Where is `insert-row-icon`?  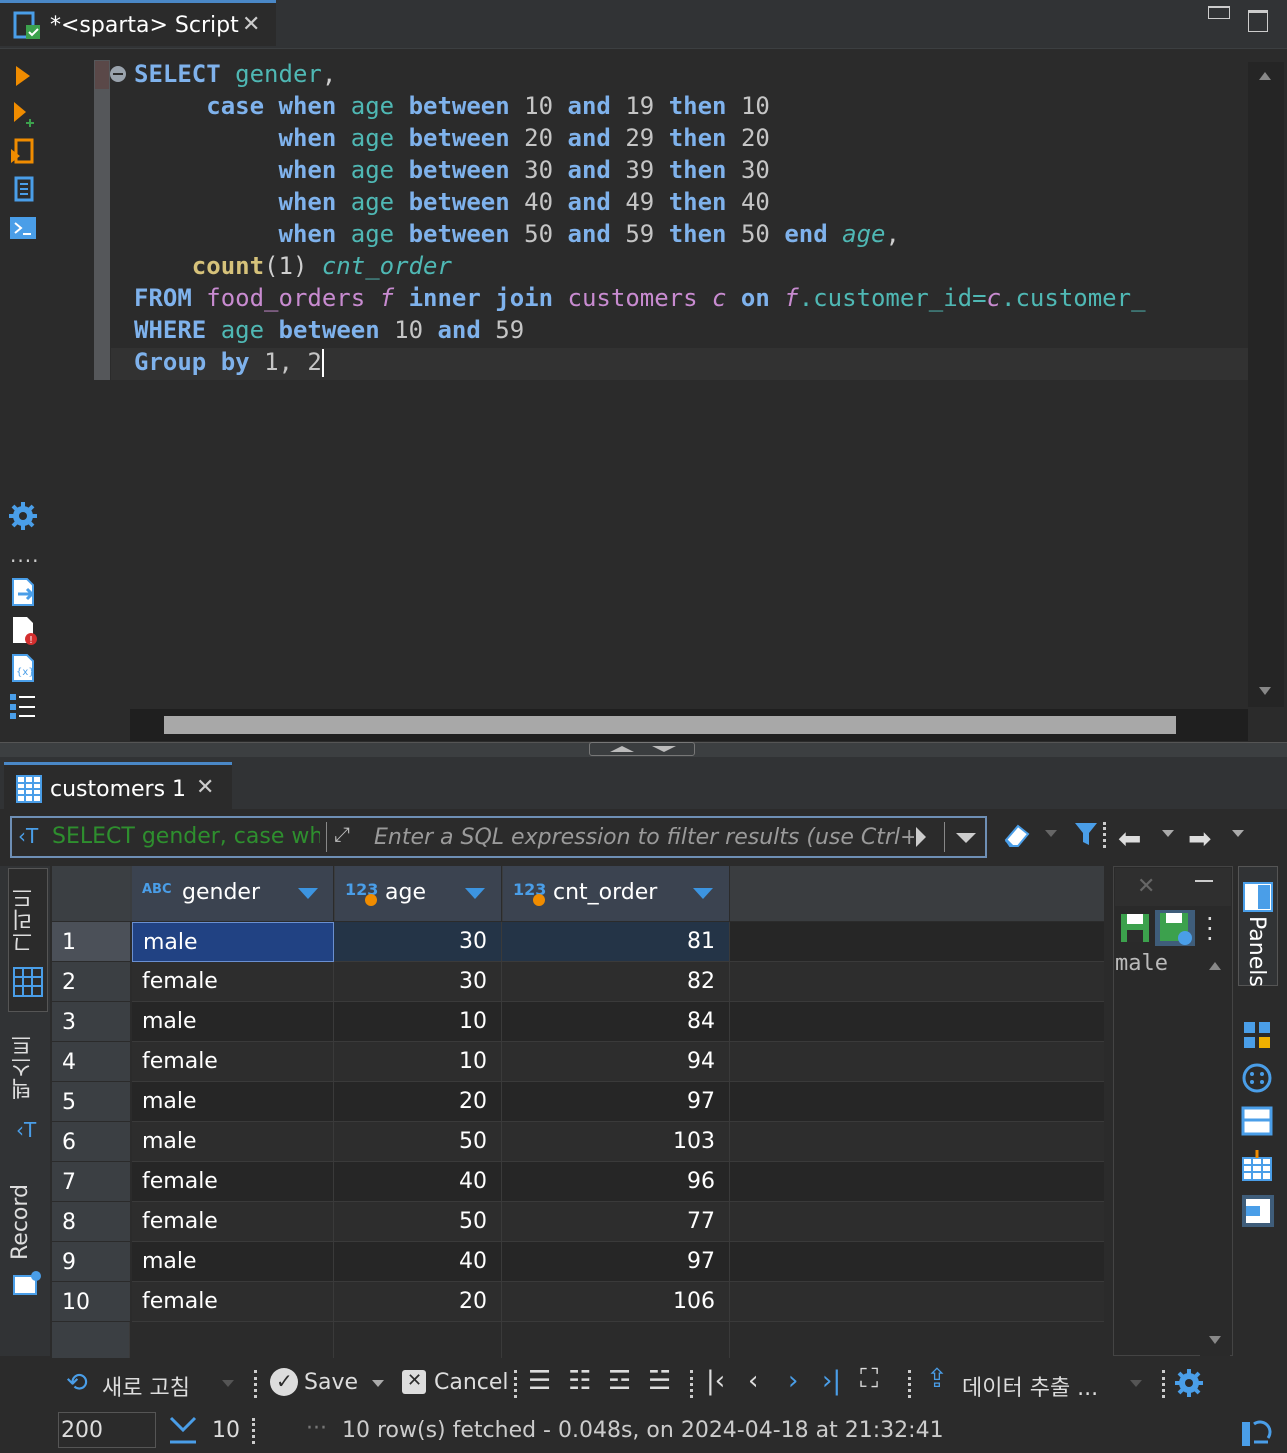 insert-row-icon is located at coordinates (1257, 1166).